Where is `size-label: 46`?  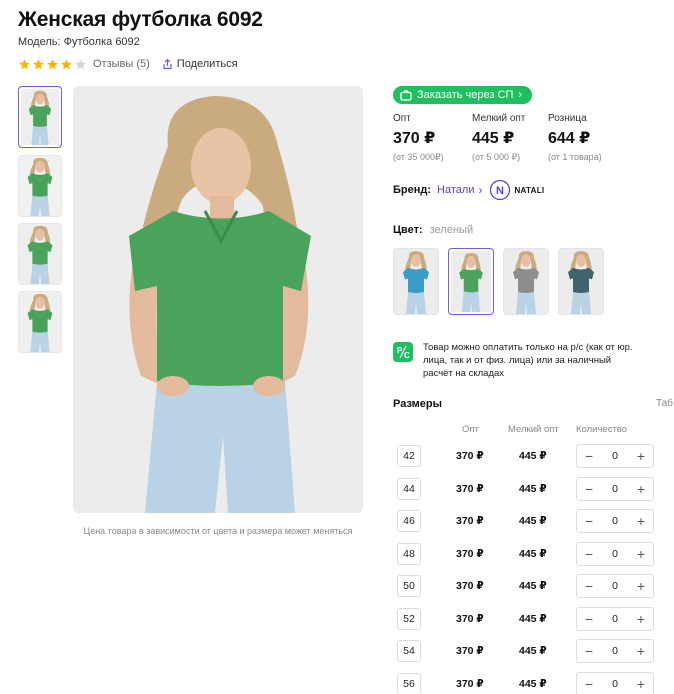
size-label: 46 is located at coordinates (409, 521).